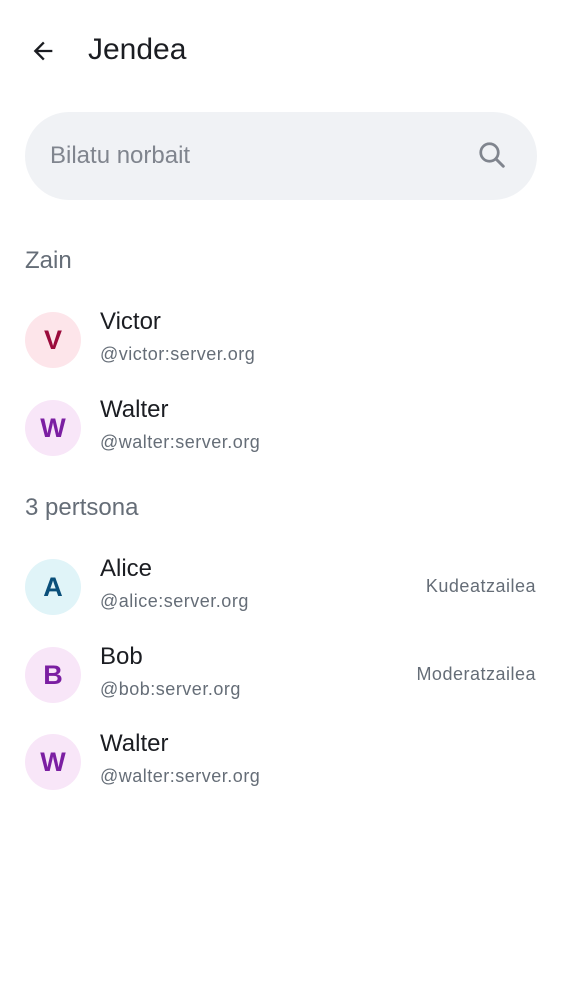  What do you see at coordinates (48, 260) in the screenshot?
I see `section-title-pending: Zain` at bounding box center [48, 260].